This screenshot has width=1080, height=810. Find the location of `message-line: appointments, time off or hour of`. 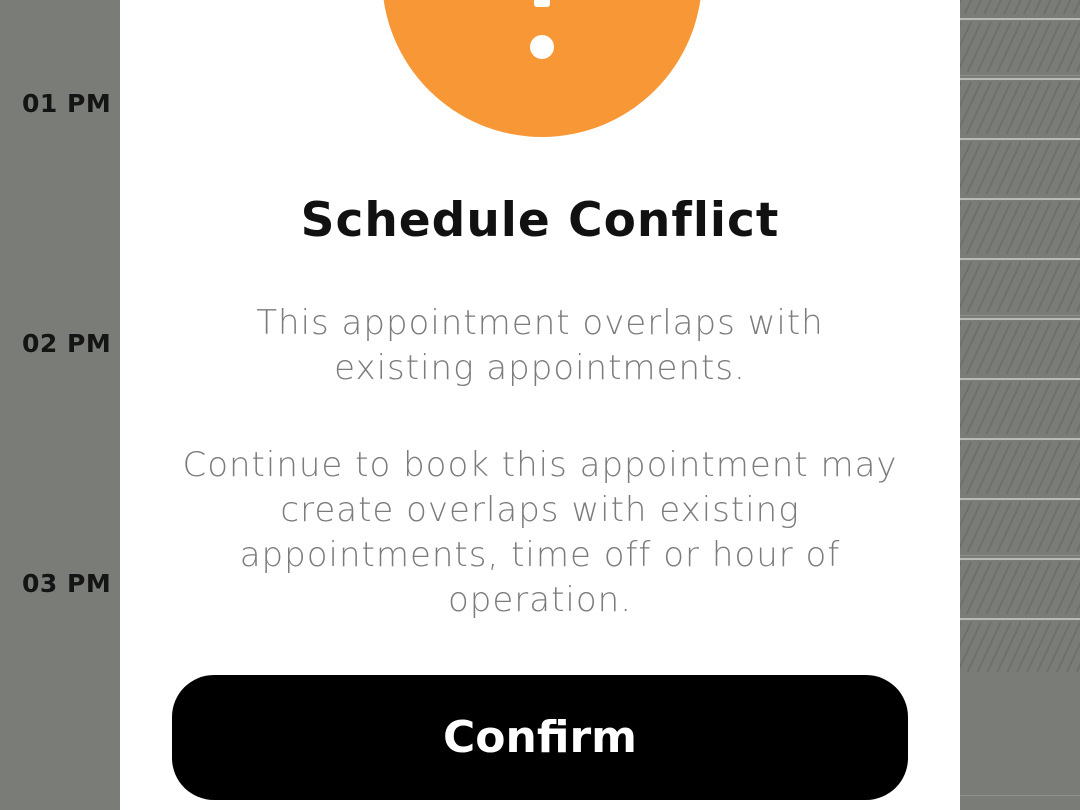

message-line: appointments, time off or hour of is located at coordinates (540, 555).